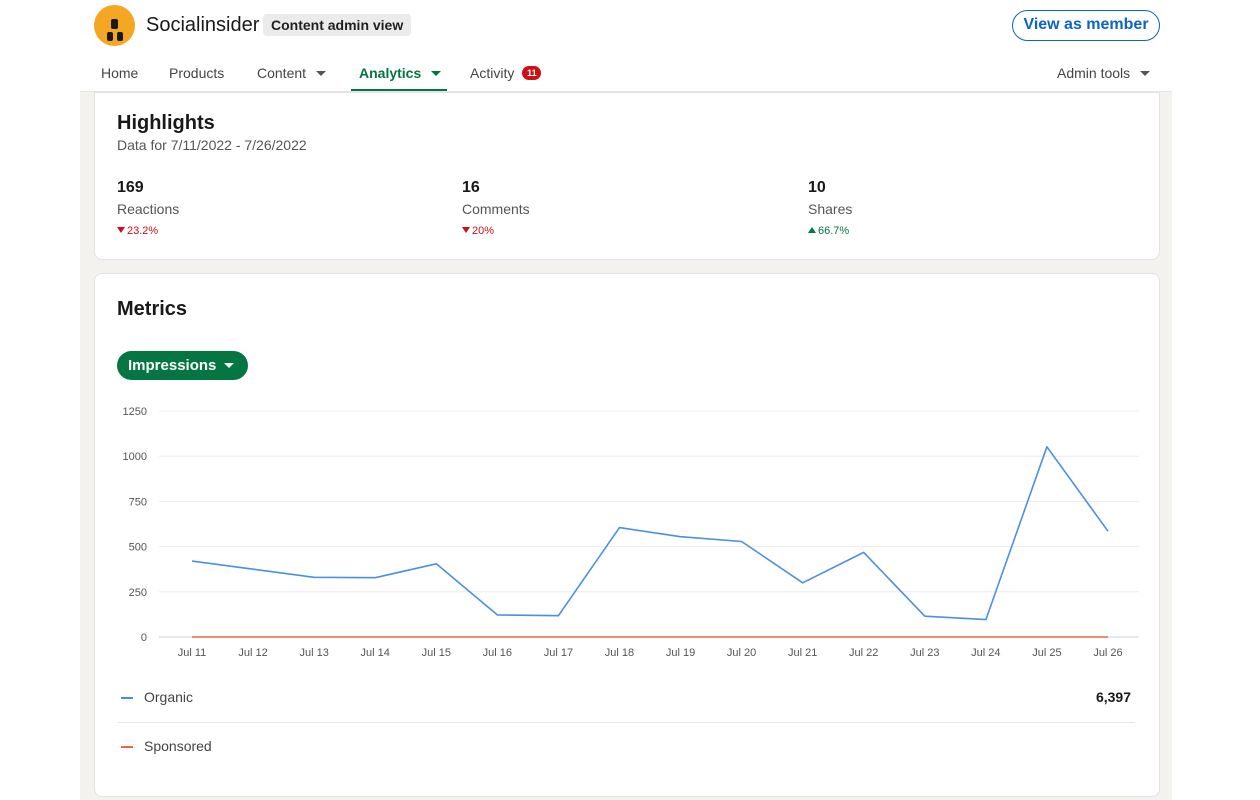 This screenshot has height=800, width=1260. Describe the element at coordinates (680, 653) in the screenshot. I see `x-tick-label: Jul 19` at that location.